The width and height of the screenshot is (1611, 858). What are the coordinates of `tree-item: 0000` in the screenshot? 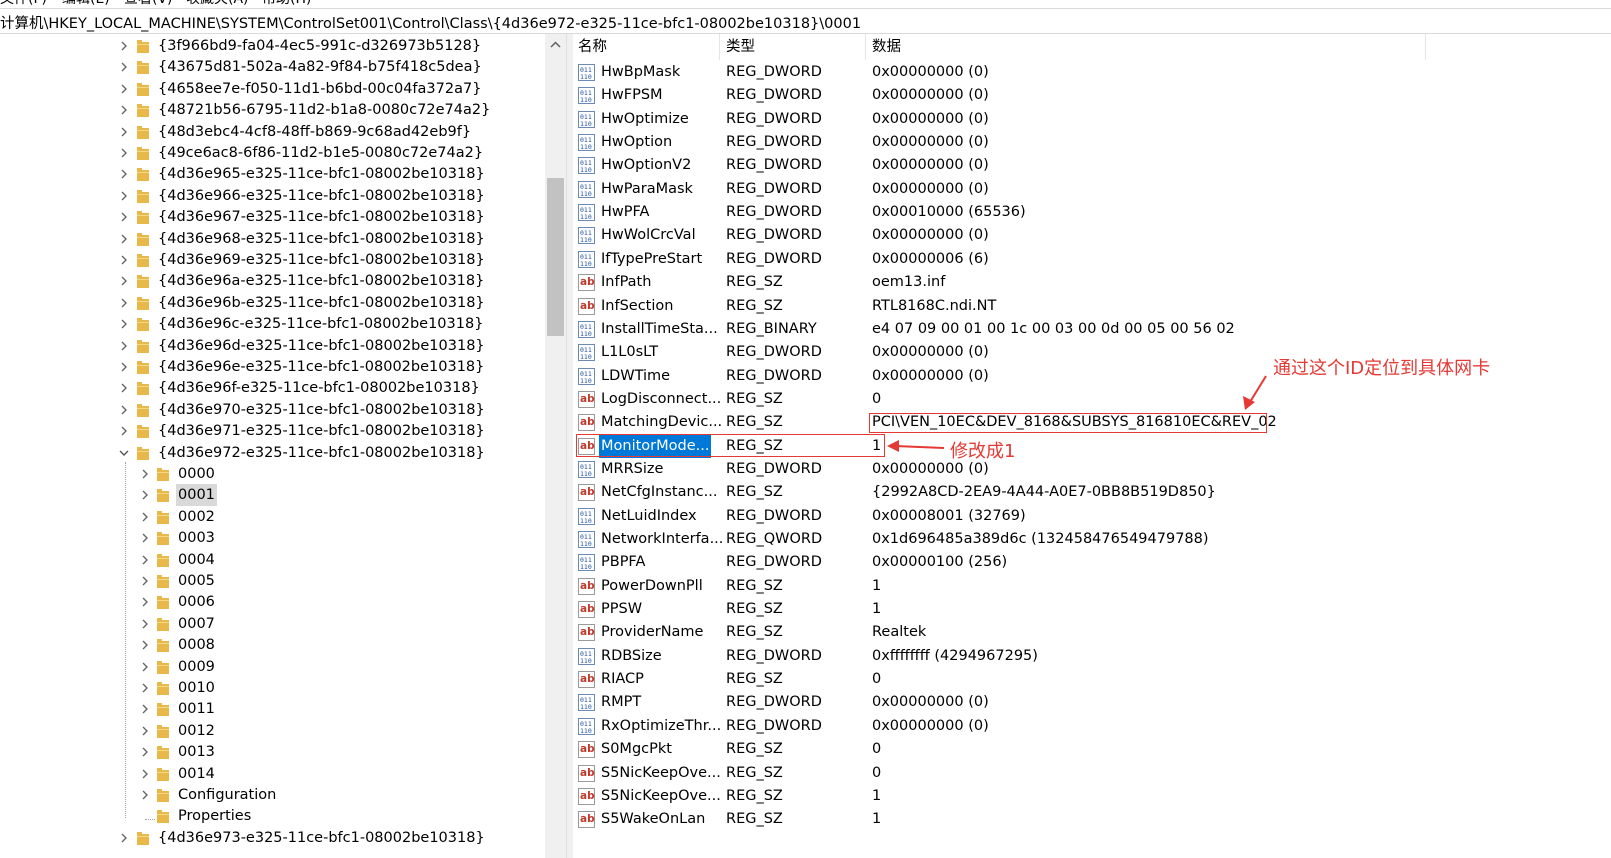 It's located at (272, 474).